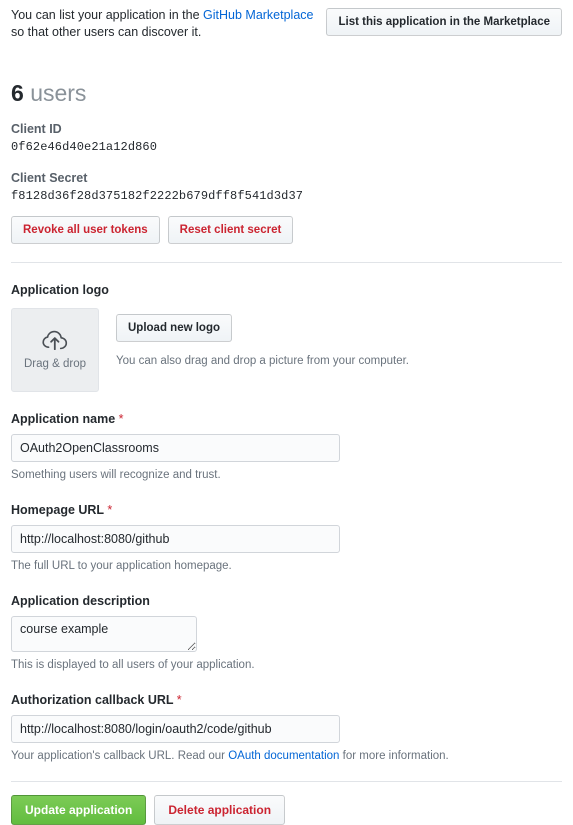 This screenshot has width=573, height=825. Describe the element at coordinates (175, 539) in the screenshot. I see `homepage-url-input` at that location.